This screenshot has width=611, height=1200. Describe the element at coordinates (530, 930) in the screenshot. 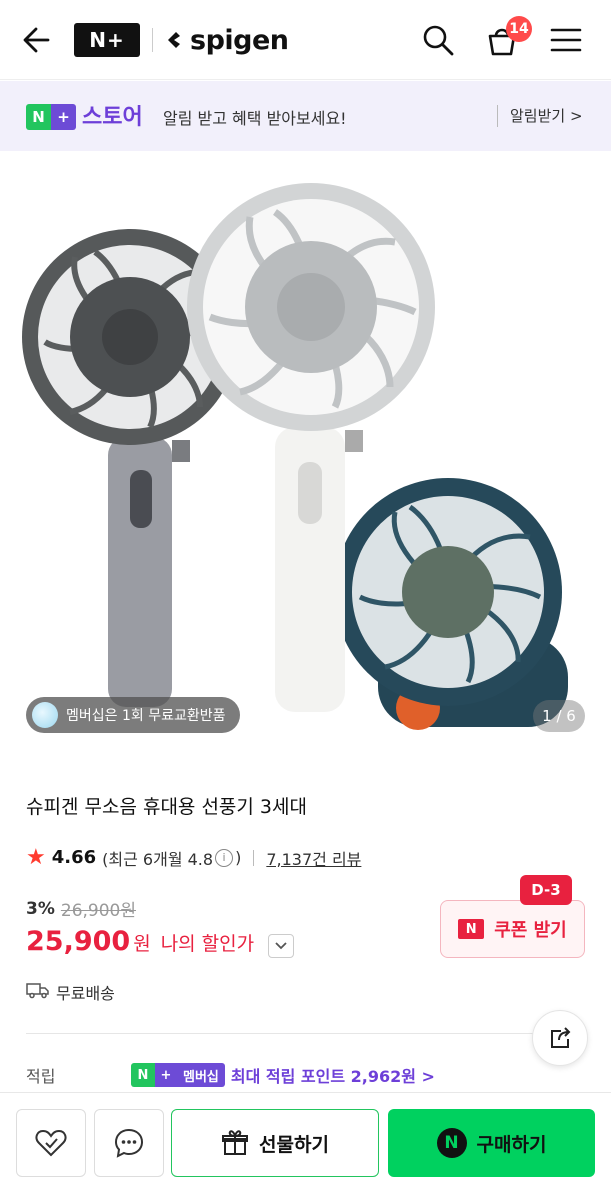

I see `coupon-label: 쿠폰 받기` at that location.